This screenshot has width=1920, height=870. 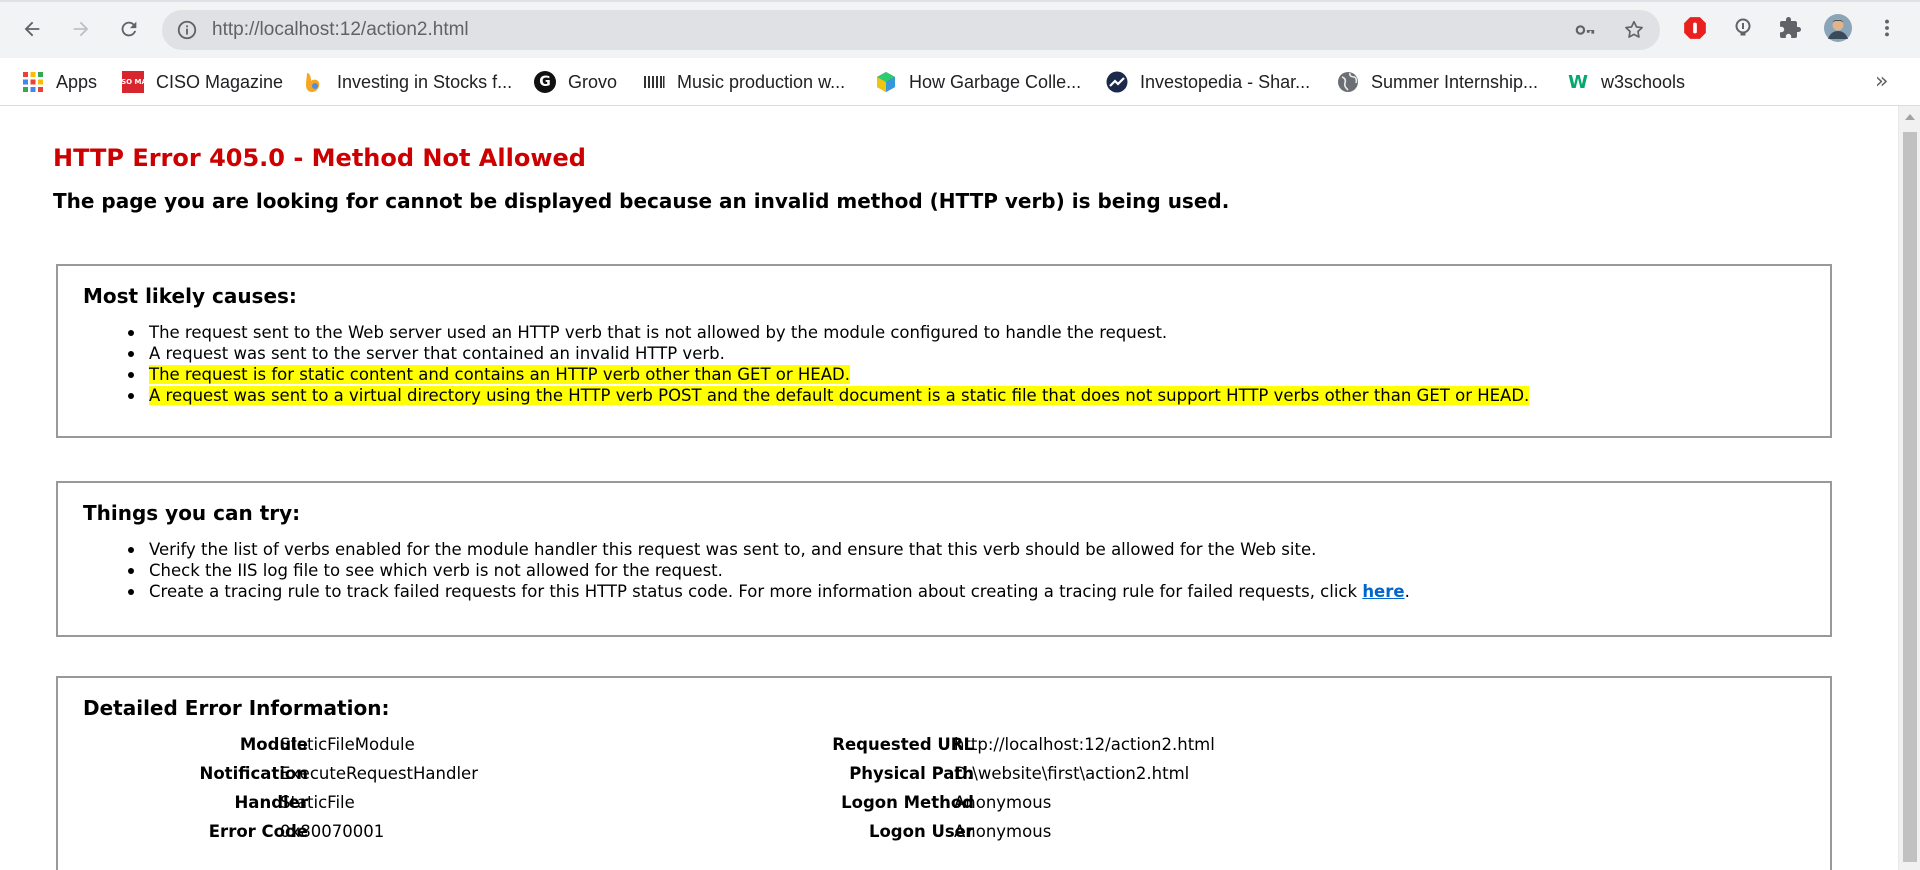 What do you see at coordinates (190, 296) in the screenshot?
I see `causes-heading: Most likely causes:` at bounding box center [190, 296].